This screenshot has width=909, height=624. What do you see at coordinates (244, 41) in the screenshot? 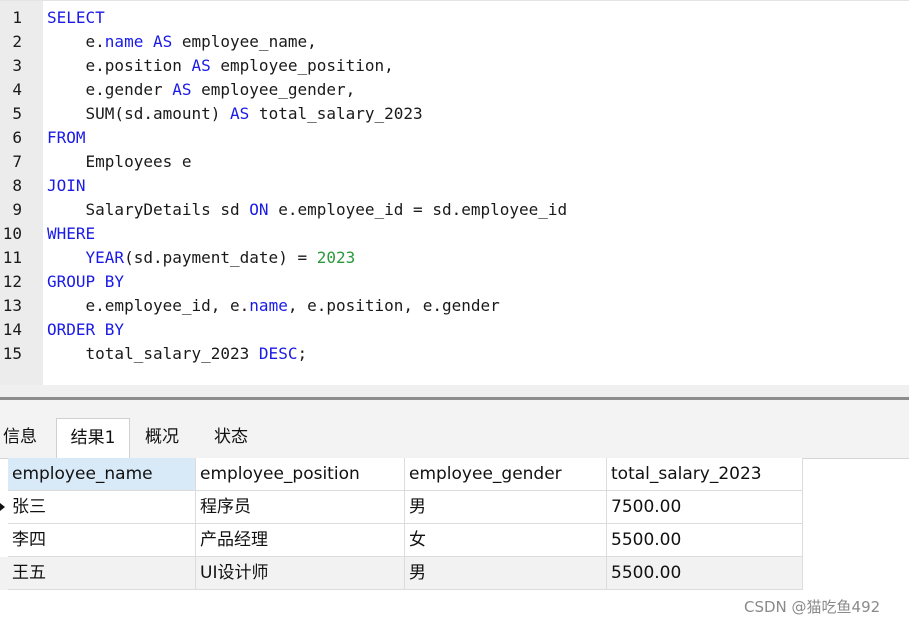
I see `sql-text: employee_name,` at bounding box center [244, 41].